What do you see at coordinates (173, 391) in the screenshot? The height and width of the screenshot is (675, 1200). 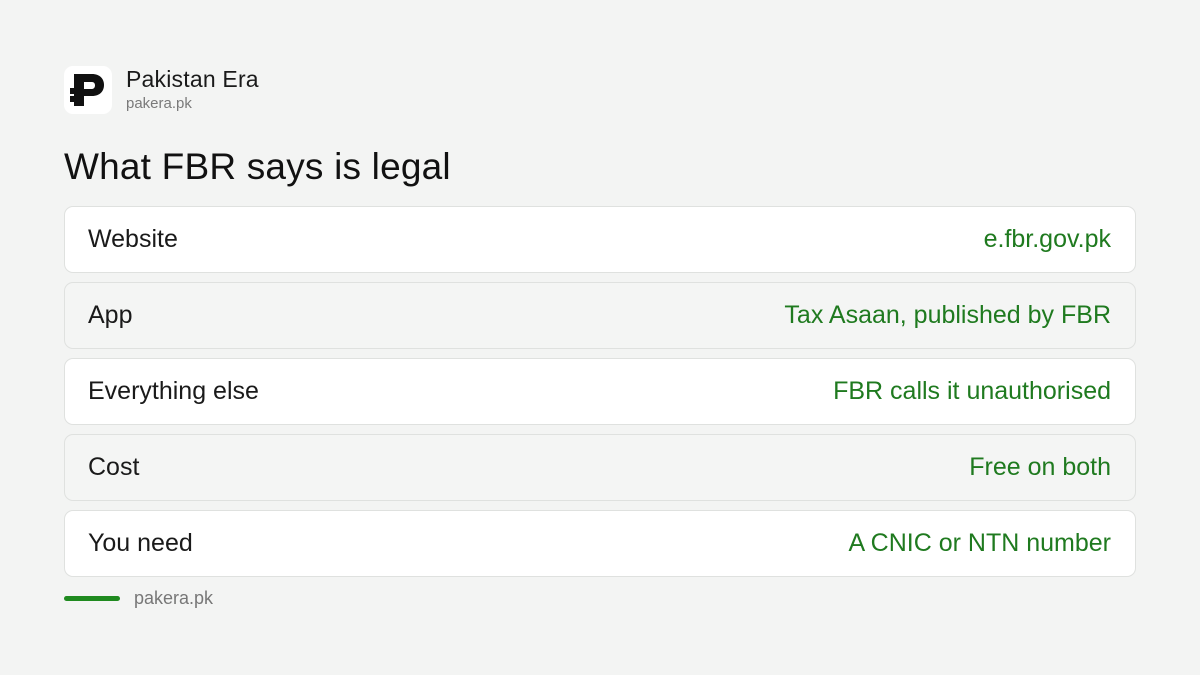 I see `row-label: Everything else` at bounding box center [173, 391].